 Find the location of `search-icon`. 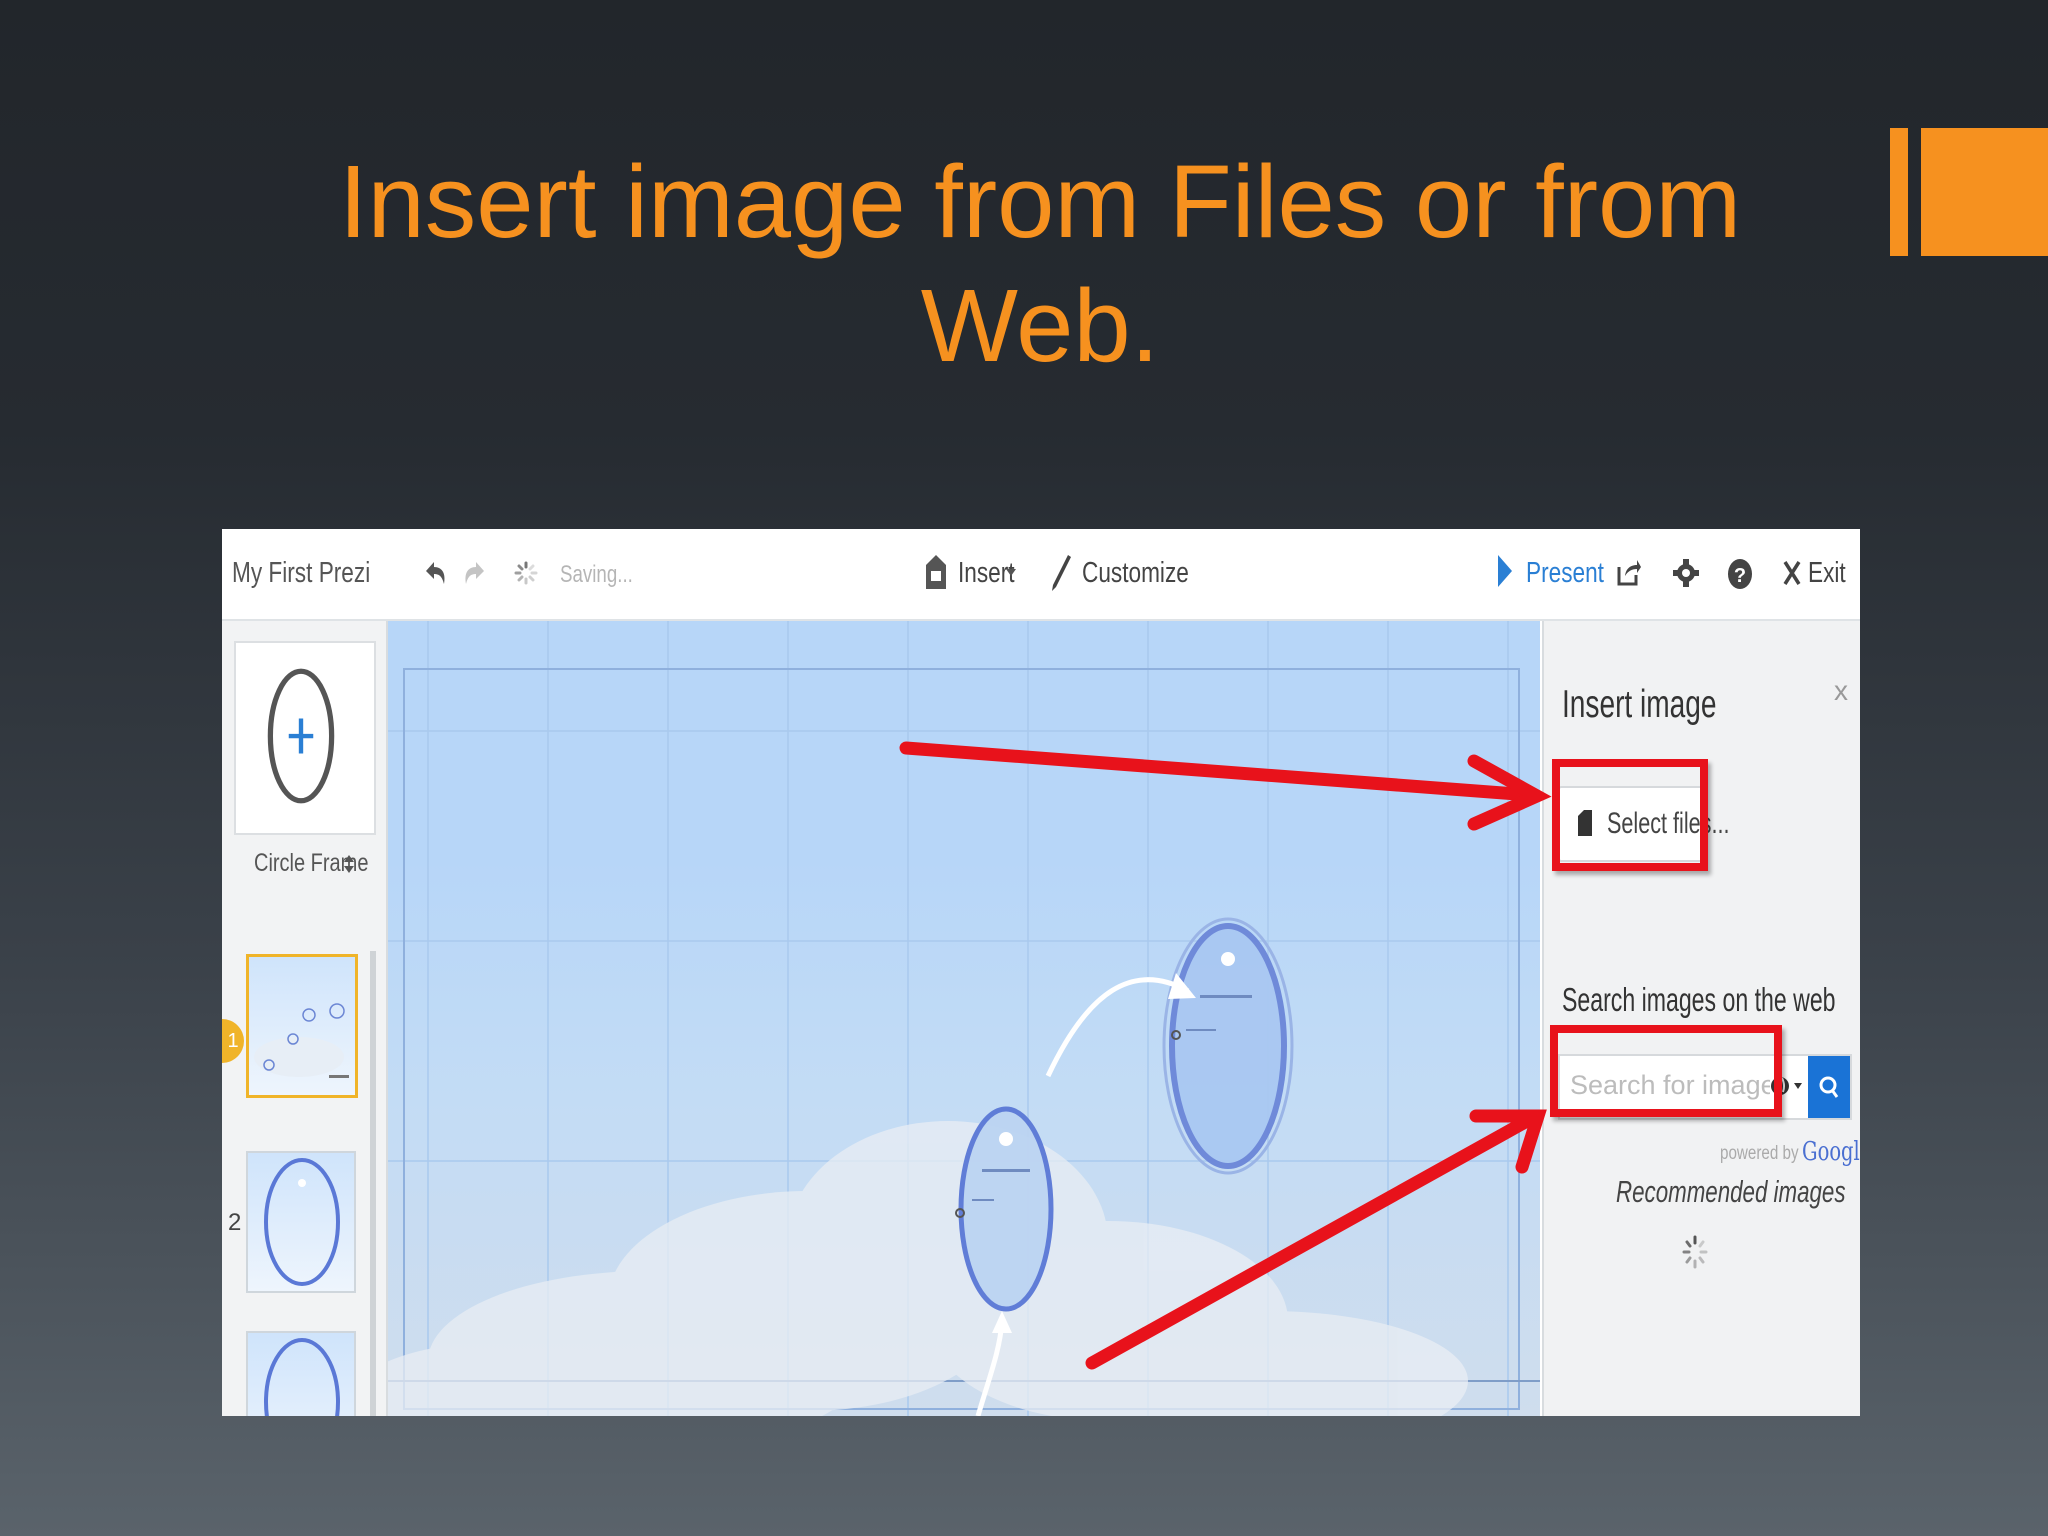

search-icon is located at coordinates (1829, 1087).